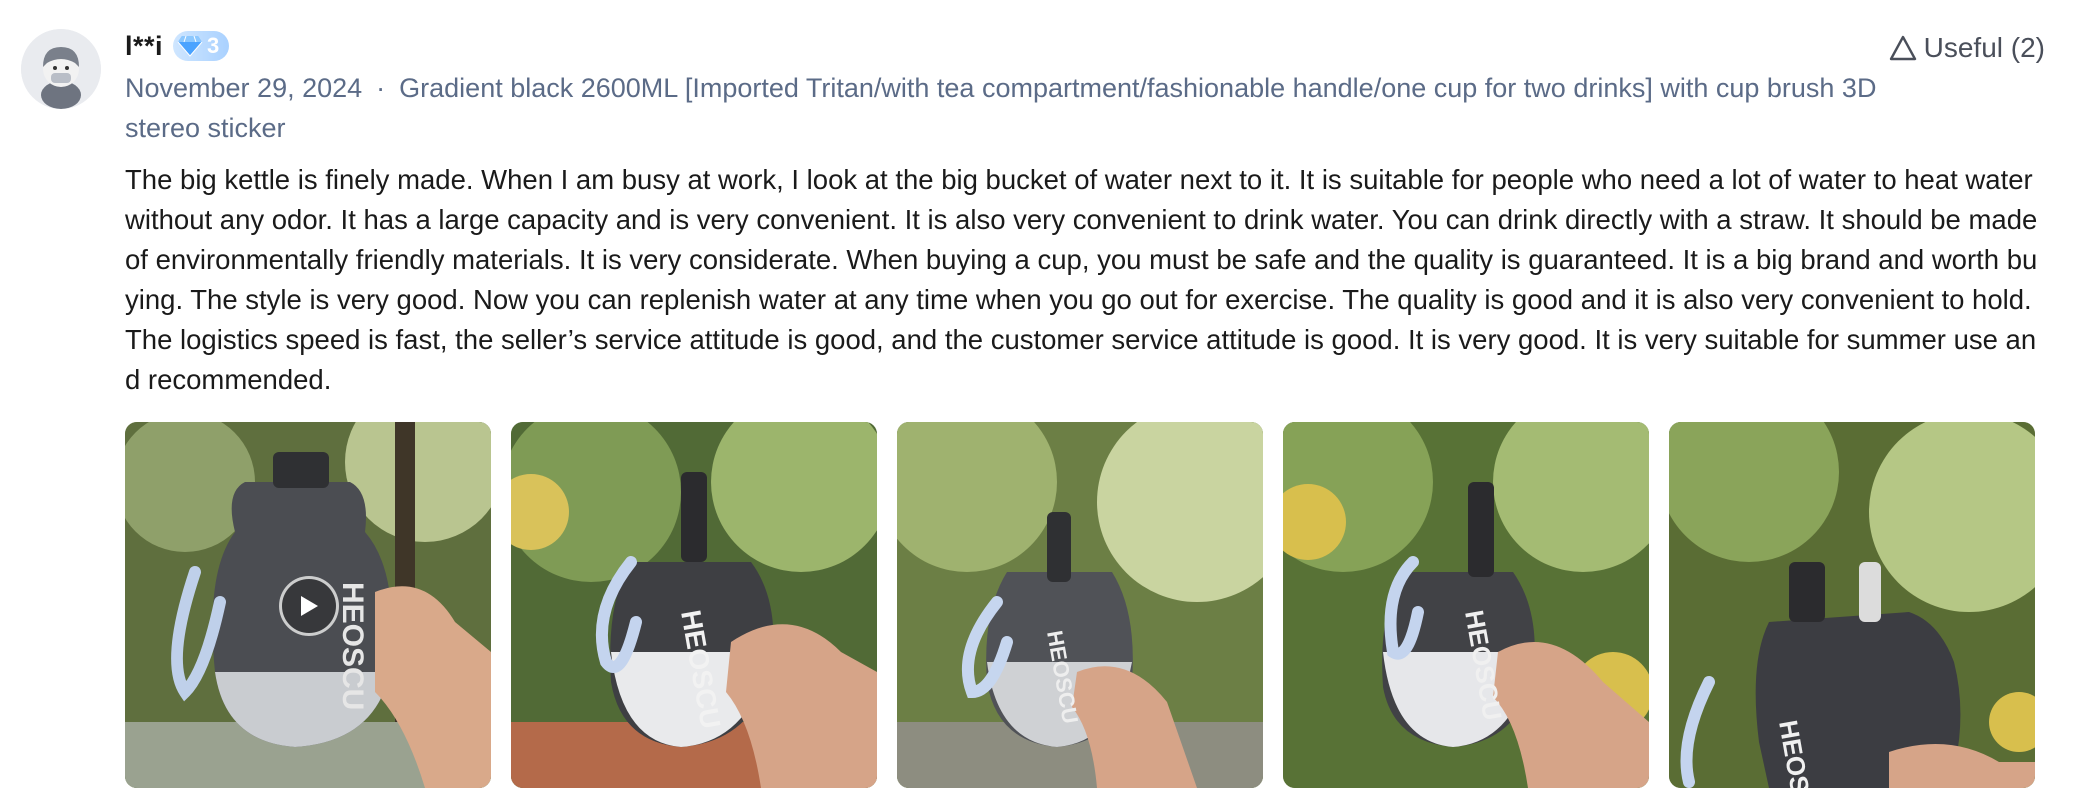 The height and width of the screenshot is (812, 2082). I want to click on useful-button: Useful (2), so click(1966, 48).